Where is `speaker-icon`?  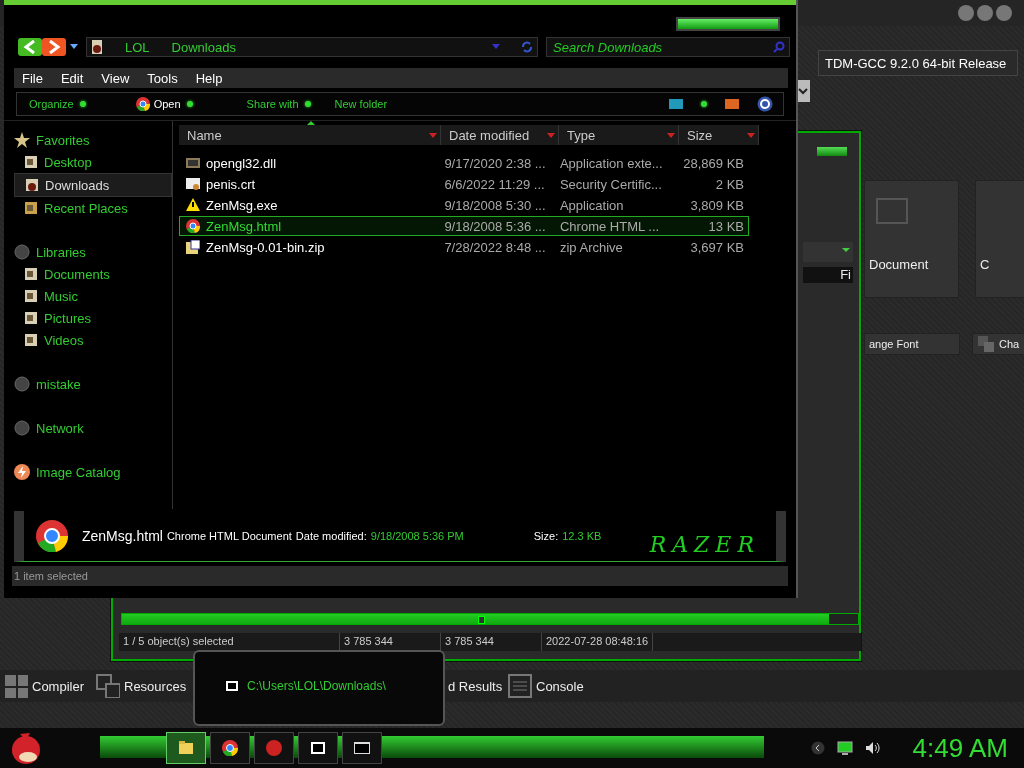 speaker-icon is located at coordinates (872, 748).